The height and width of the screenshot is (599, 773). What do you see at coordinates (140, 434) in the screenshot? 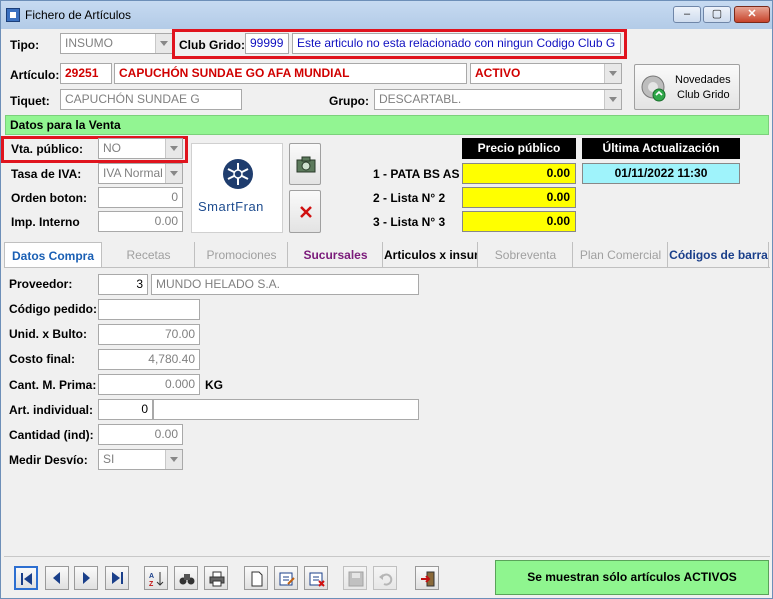
I see `cantidad-ind-field: 0.00` at bounding box center [140, 434].